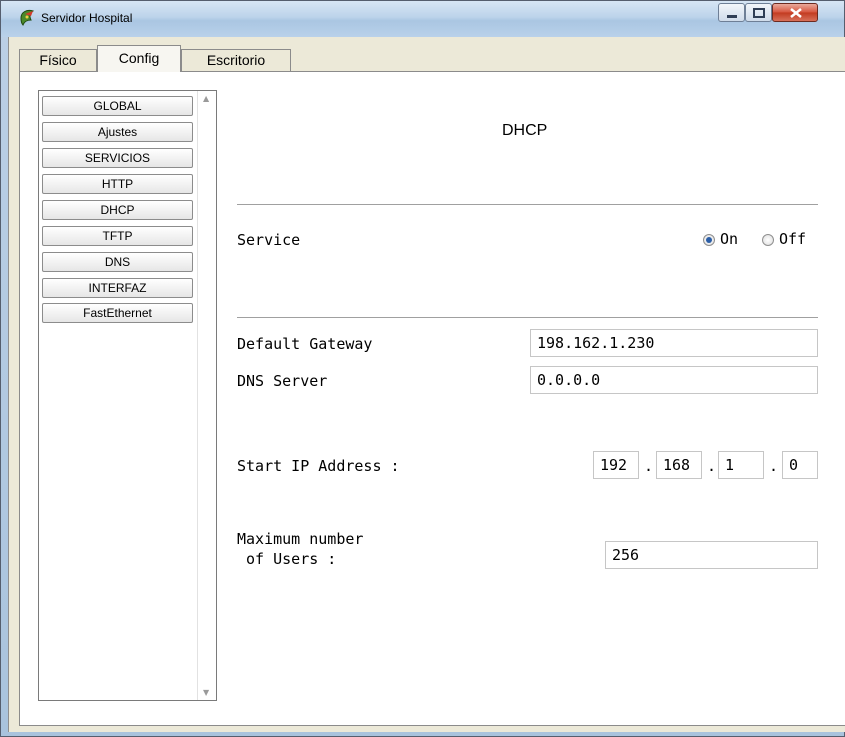 Image resolution: width=845 pixels, height=737 pixels. What do you see at coordinates (117, 313) in the screenshot?
I see `nav-fastethernet: FastEthernet` at bounding box center [117, 313].